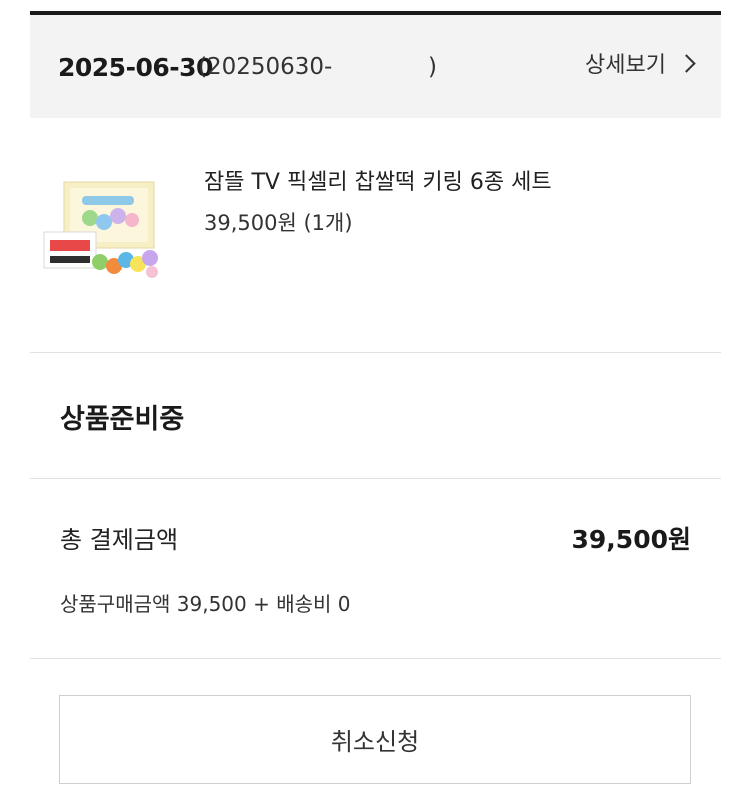 This screenshot has width=750, height=795. Describe the element at coordinates (375, 415) in the screenshot. I see `order-status-section: 상품준비중` at that location.